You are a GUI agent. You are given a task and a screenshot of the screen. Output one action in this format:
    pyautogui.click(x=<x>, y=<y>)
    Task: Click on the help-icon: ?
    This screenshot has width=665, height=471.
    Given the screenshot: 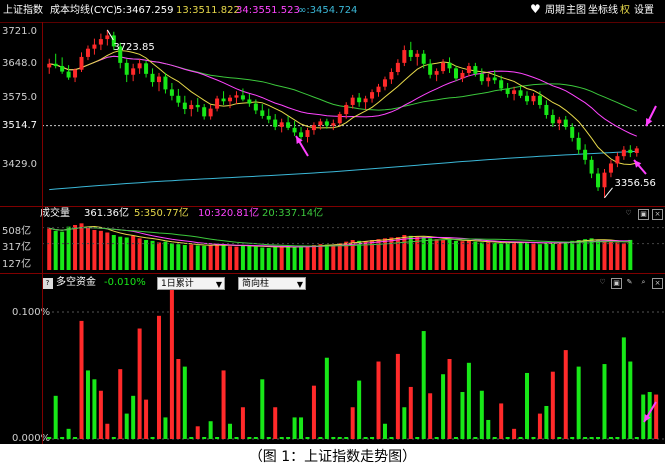 What is the action you would take?
    pyautogui.click(x=47, y=283)
    